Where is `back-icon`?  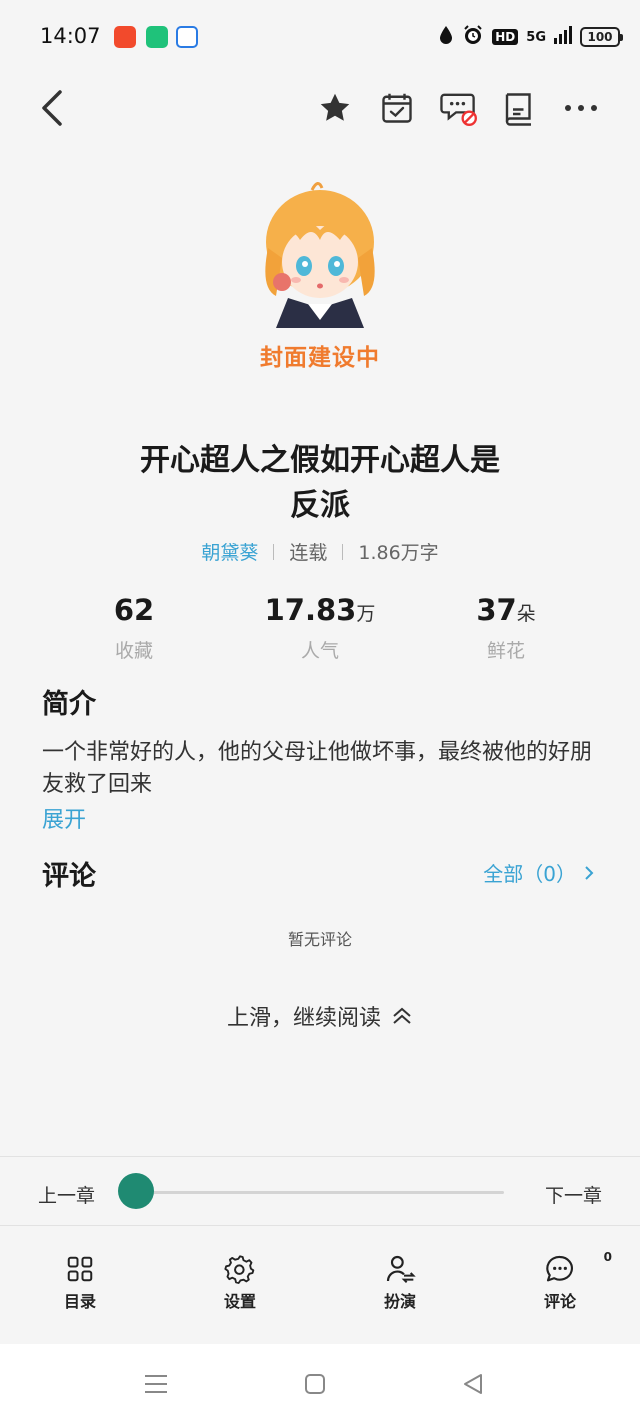
back-icon is located at coordinates (52, 108).